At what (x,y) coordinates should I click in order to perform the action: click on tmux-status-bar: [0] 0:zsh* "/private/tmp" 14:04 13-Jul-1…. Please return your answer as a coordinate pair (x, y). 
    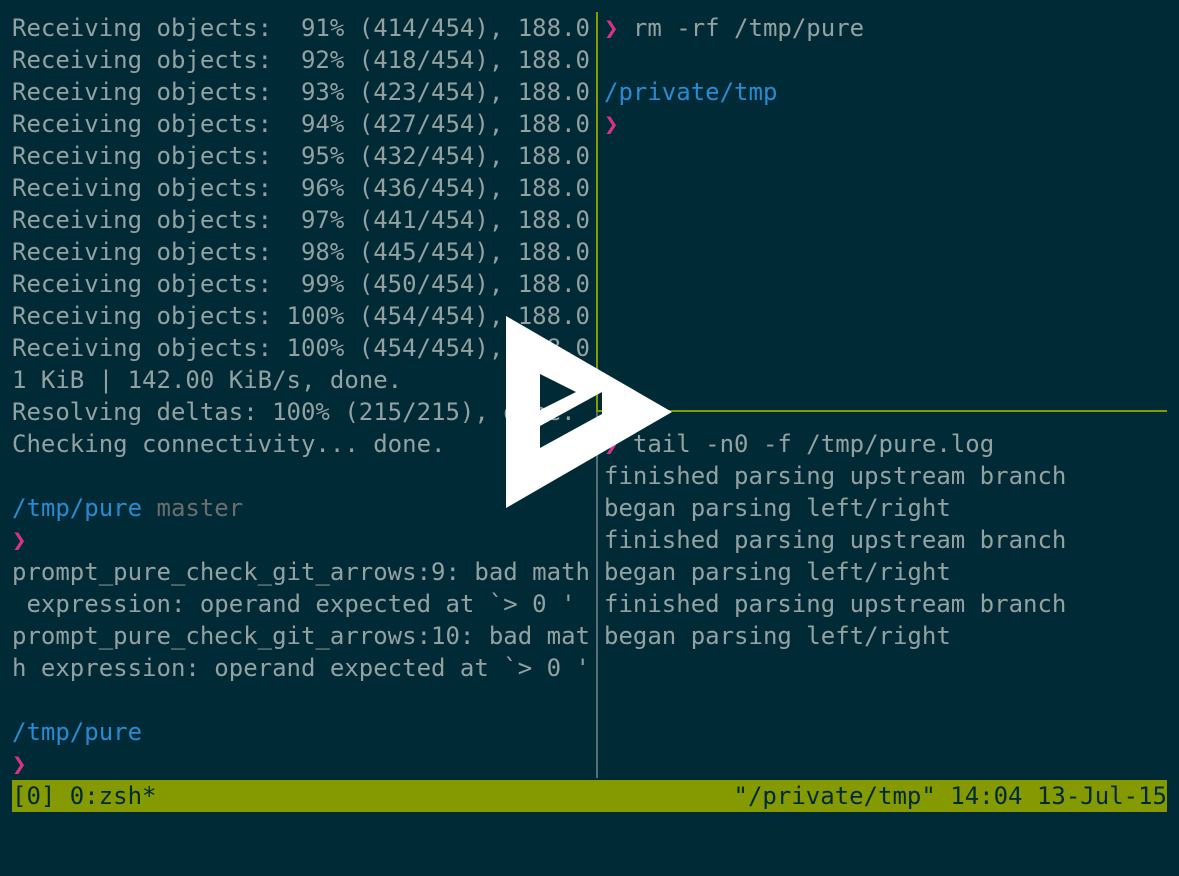
    Looking at the image, I should click on (589, 796).